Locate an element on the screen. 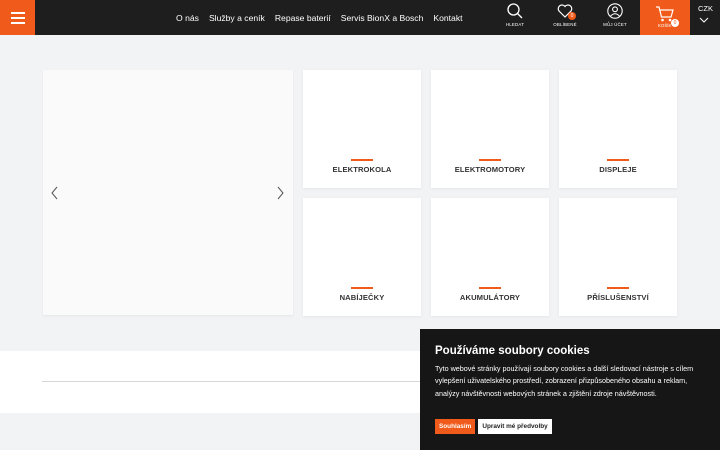  nav-about: O nás is located at coordinates (187, 18).